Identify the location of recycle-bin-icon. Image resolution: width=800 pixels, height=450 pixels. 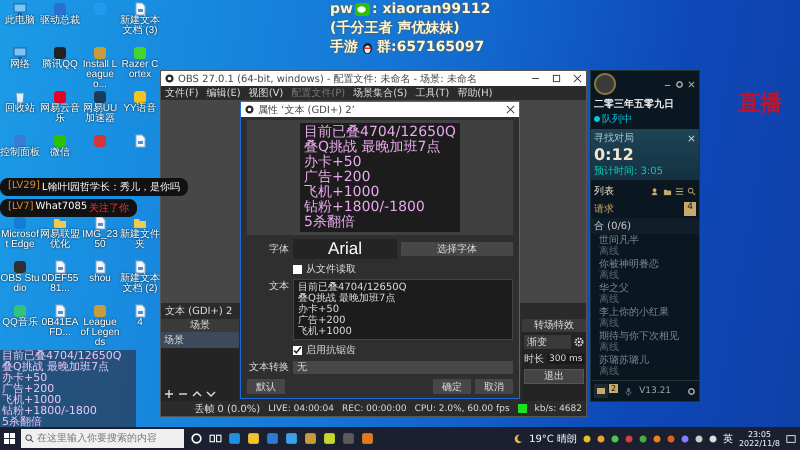
(20, 97).